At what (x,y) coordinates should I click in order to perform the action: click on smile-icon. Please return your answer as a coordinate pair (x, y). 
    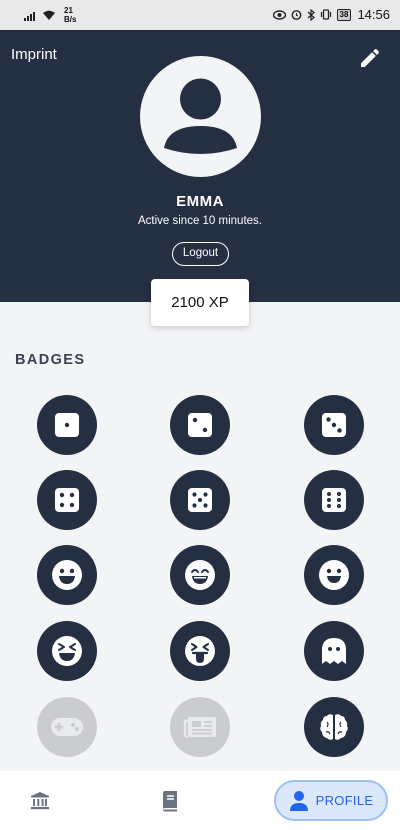
    Looking at the image, I should click on (334, 575).